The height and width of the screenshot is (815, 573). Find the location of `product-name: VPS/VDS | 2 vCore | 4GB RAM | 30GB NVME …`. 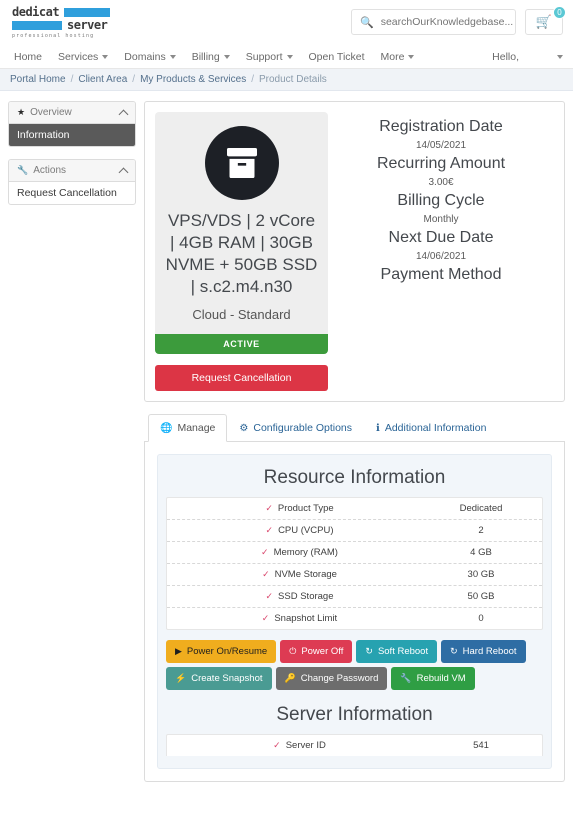

product-name: VPS/VDS | 2 vCore | 4GB RAM | 30GB NVME … is located at coordinates (241, 253).